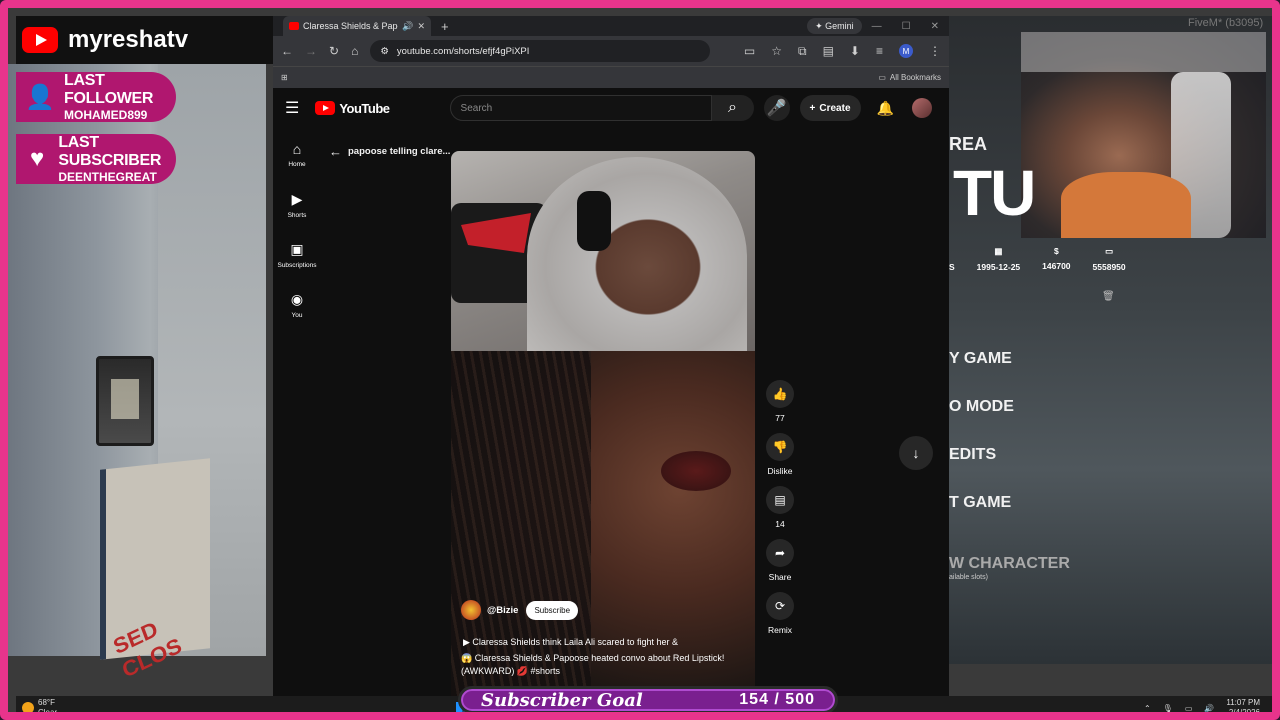 Image resolution: width=1280 pixels, height=720 pixels. I want to click on menu-exit-game: T GAME, so click(980, 503).